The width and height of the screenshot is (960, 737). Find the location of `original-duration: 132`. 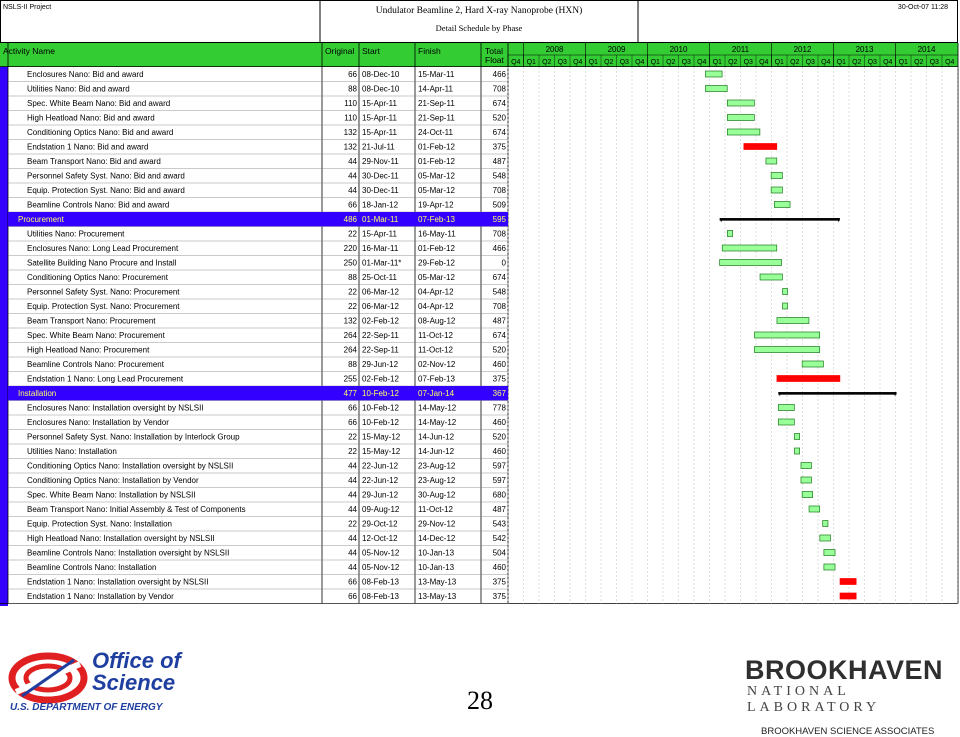

original-duration: 132 is located at coordinates (351, 132).